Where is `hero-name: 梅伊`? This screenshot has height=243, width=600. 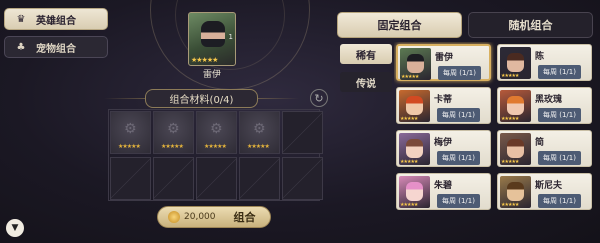 hero-name: 梅伊 is located at coordinates (443, 143).